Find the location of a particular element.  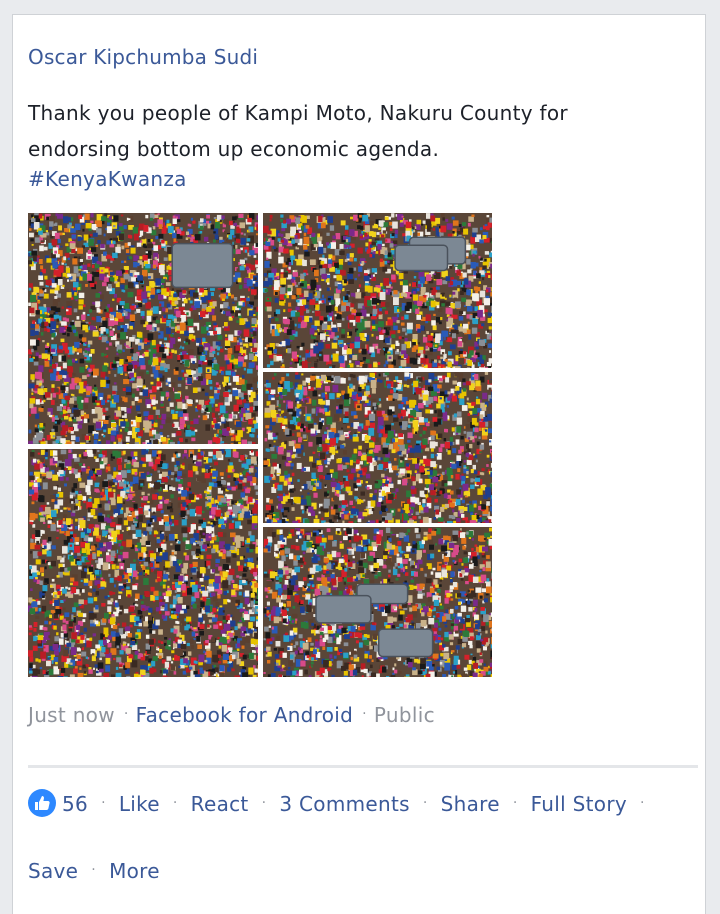

full-story-link: Full Story is located at coordinates (579, 804).